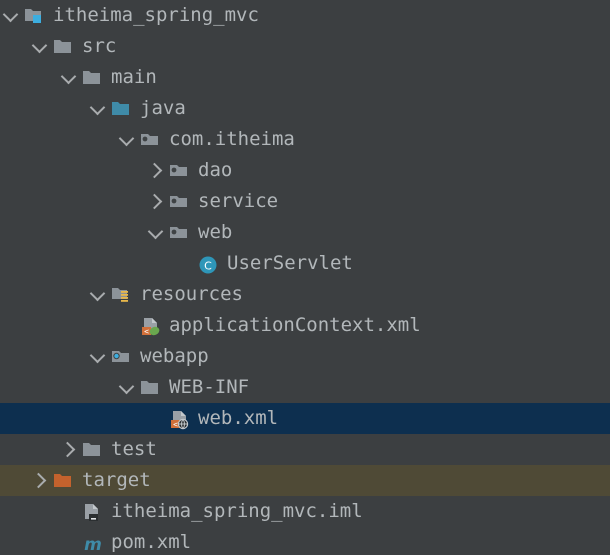 Image resolution: width=610 pixels, height=555 pixels. I want to click on web-xml-file-icon: <, so click(180, 418).